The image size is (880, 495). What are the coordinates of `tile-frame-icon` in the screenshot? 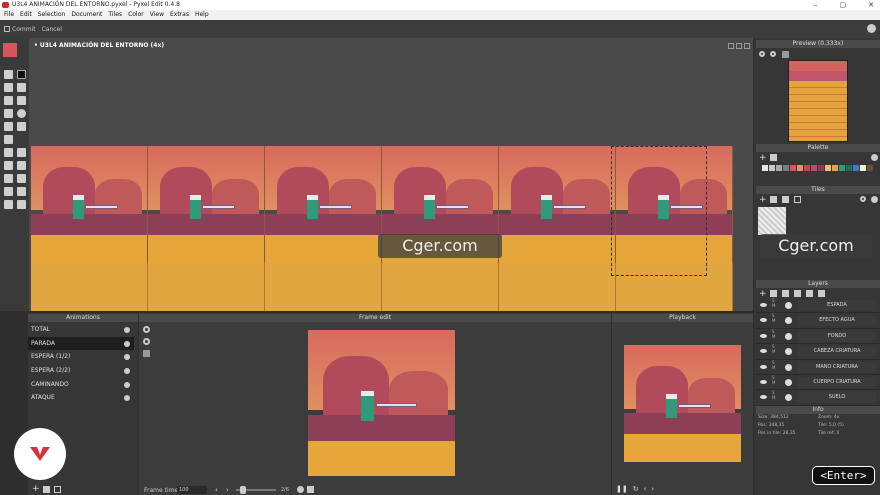 It's located at (797, 199).